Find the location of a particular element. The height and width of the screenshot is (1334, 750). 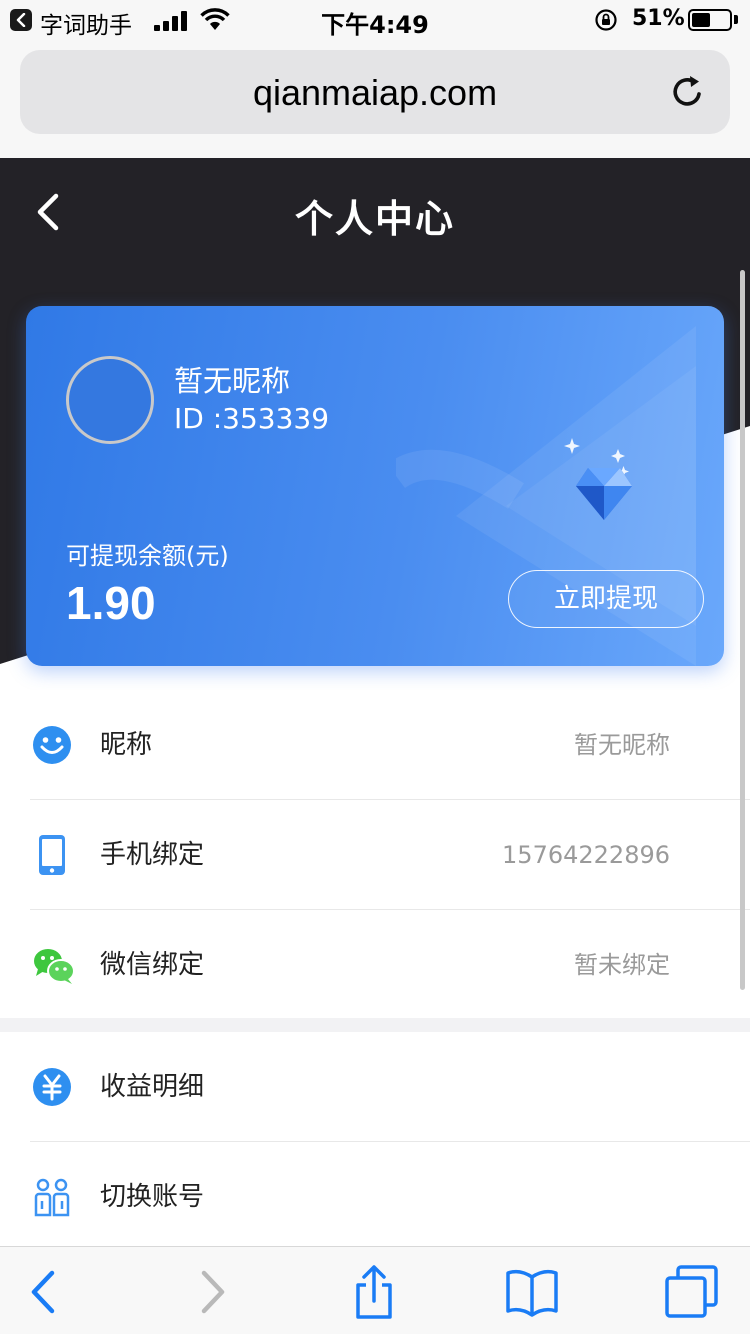

share-icon is located at coordinates (374, 1292).